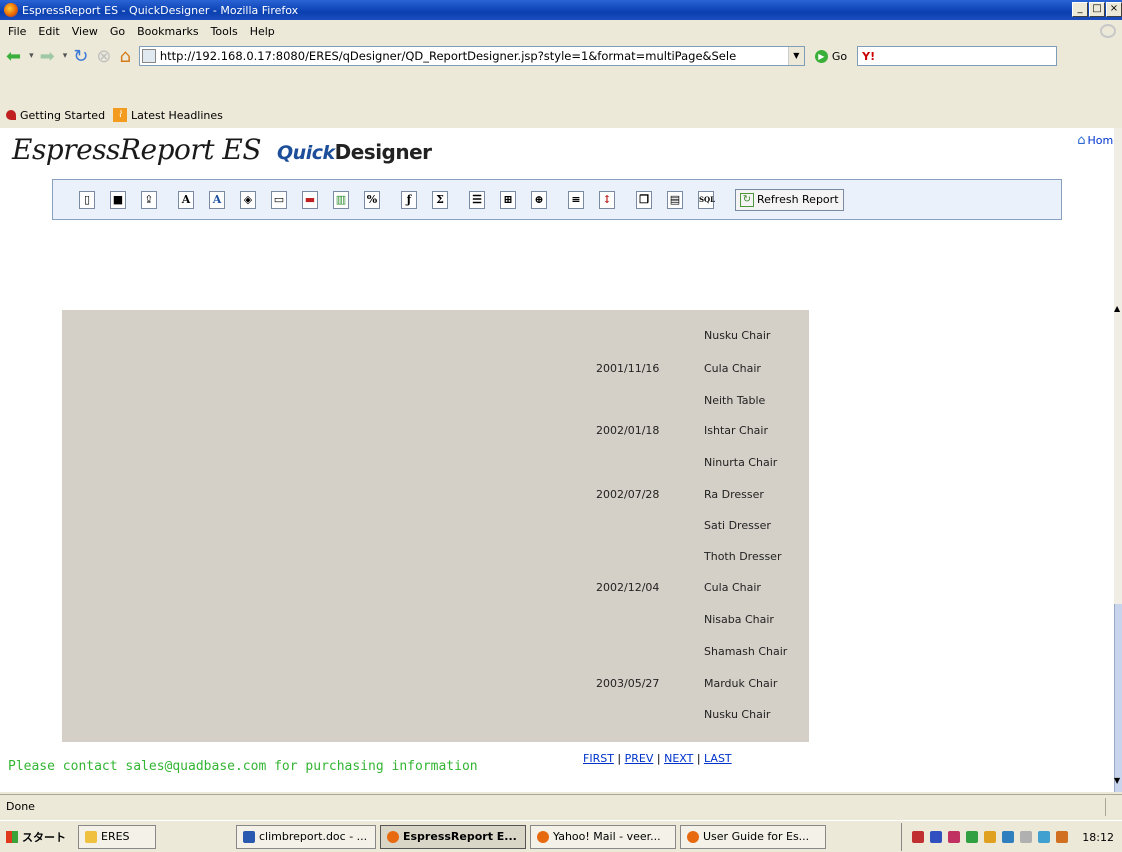 Image resolution: width=1122 pixels, height=852 pixels. I want to click on home-icon: ⌂, so click(1081, 140).